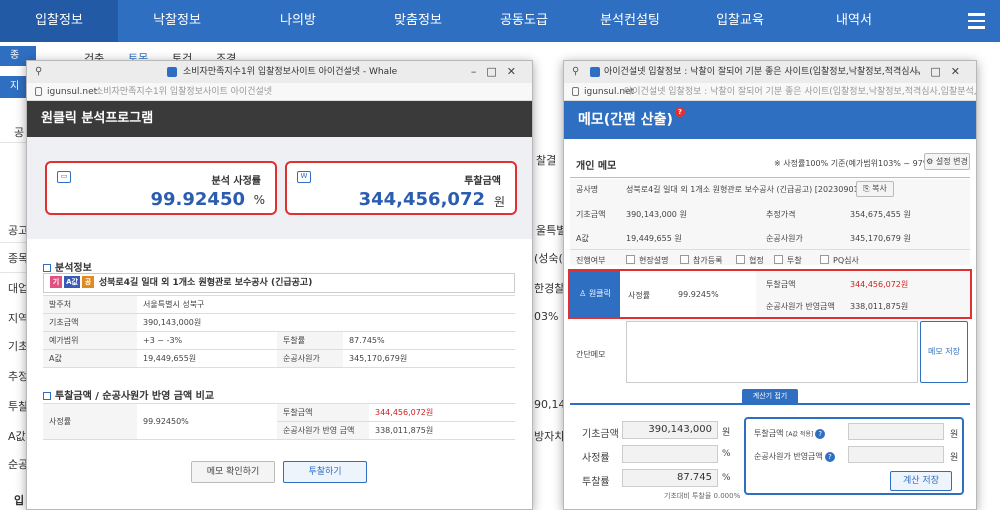 The height and width of the screenshot is (510, 1000). What do you see at coordinates (896, 431) in the screenshot?
I see `calc-bid-input` at bounding box center [896, 431].